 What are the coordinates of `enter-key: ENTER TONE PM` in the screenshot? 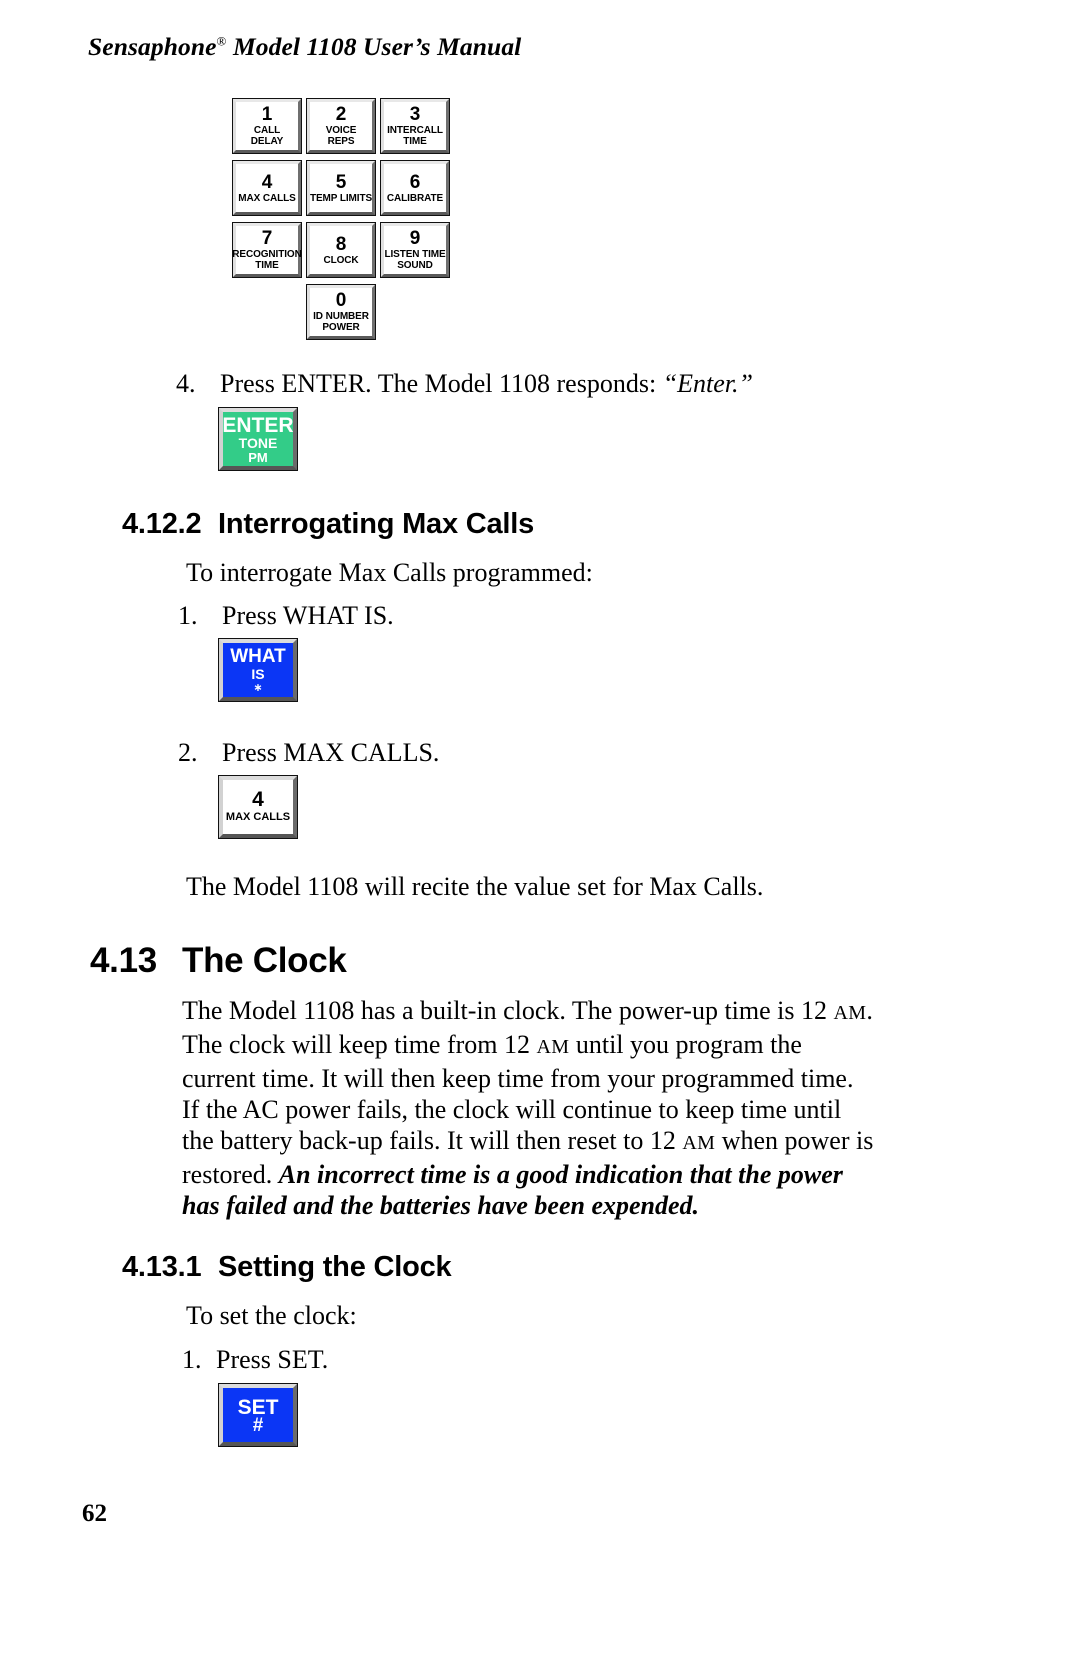 It's located at (258, 439).